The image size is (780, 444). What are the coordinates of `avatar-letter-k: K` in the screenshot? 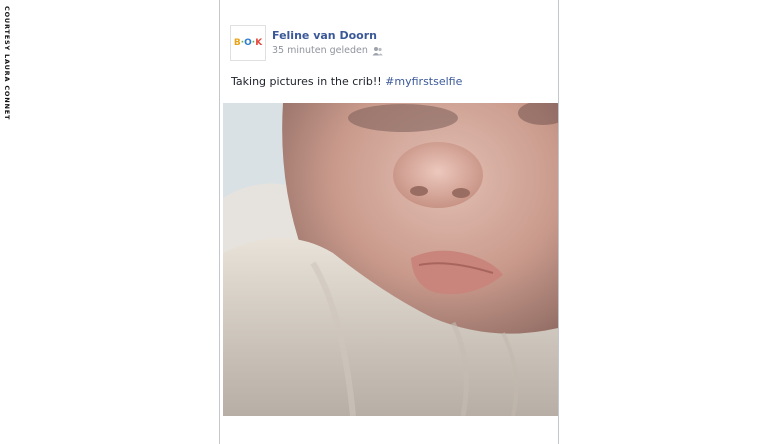 It's located at (259, 43).